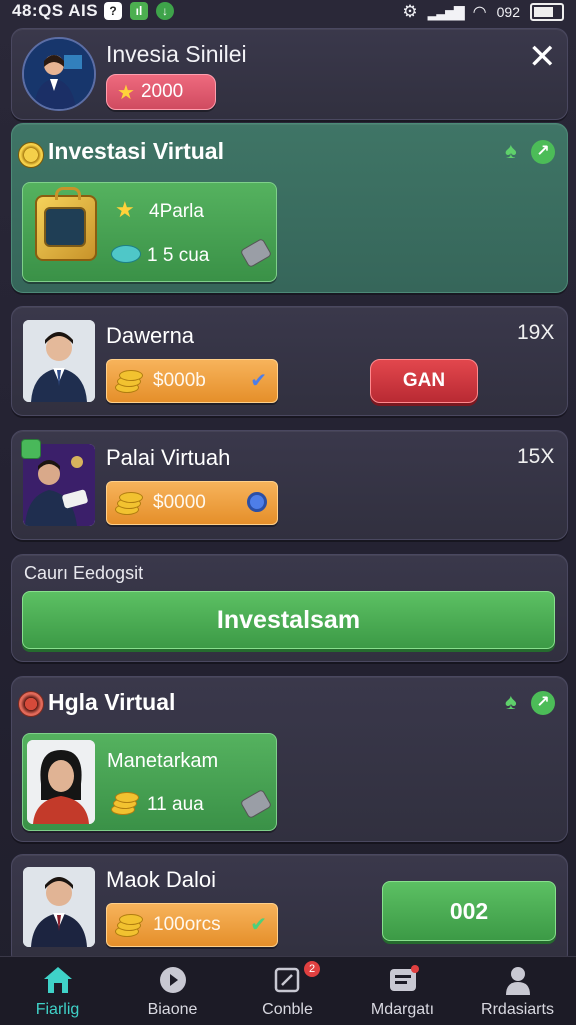 This screenshot has height=1025, width=576. Describe the element at coordinates (287, 1009) in the screenshot. I see `nav-label: Conble` at that location.